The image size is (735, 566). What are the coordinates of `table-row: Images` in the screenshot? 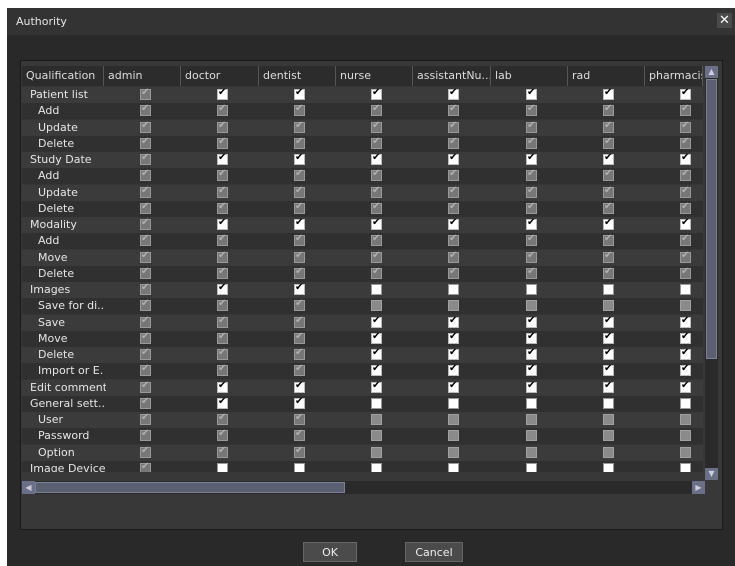 It's located at (362, 290).